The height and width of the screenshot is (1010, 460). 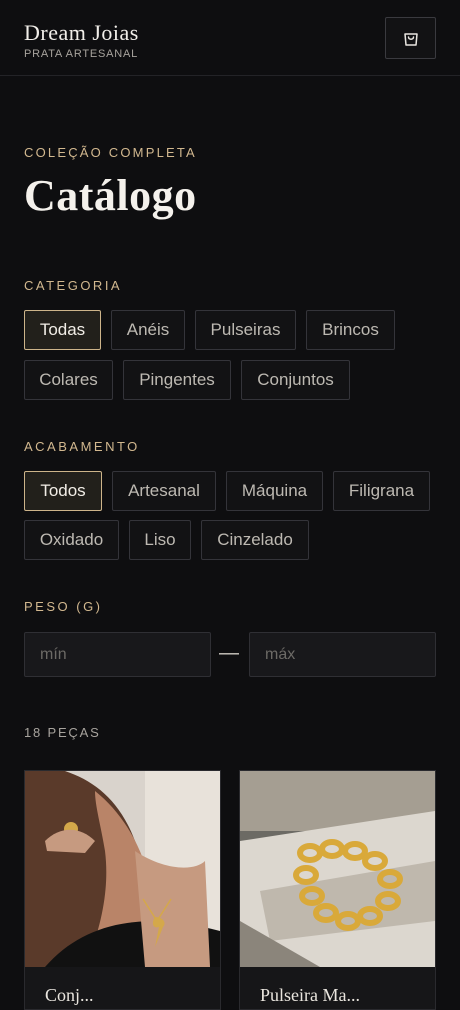 I want to click on chip-category-colares: Colares, so click(x=68, y=380).